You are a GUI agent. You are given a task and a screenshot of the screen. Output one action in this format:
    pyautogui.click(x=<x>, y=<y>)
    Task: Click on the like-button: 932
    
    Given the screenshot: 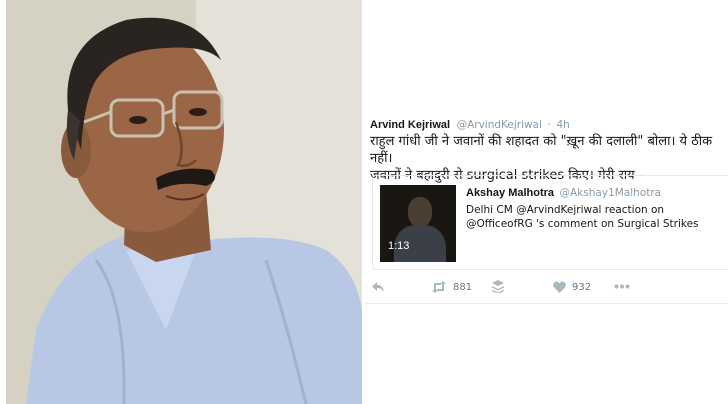 What is the action you would take?
    pyautogui.click(x=572, y=287)
    